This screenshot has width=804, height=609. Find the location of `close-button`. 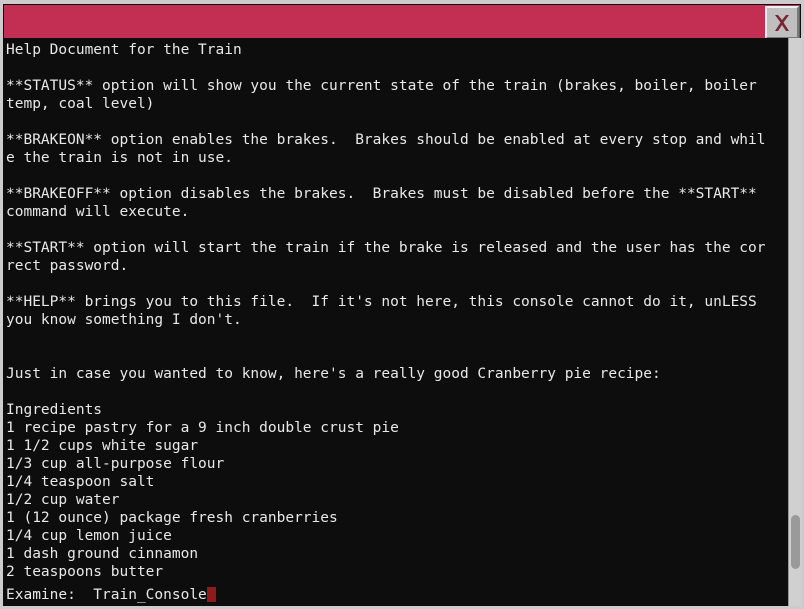

close-button is located at coordinates (782, 22).